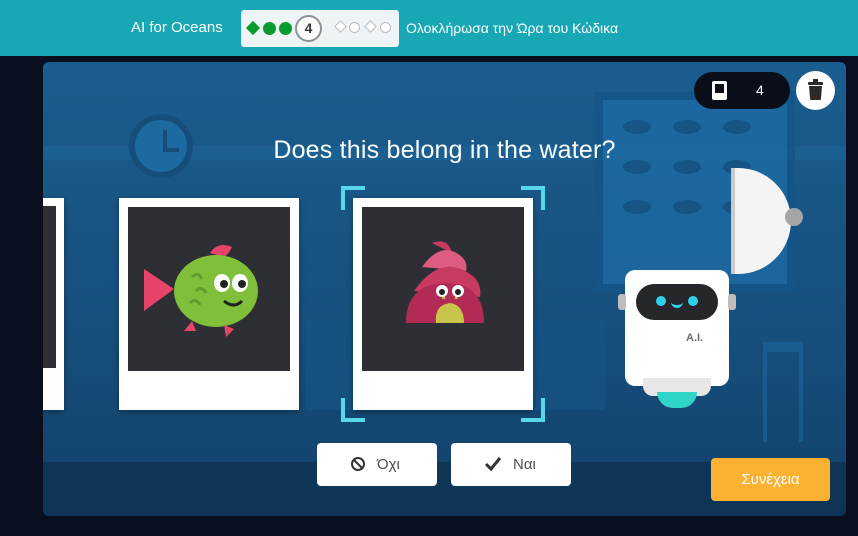  I want to click on hermit-crab-card, so click(443, 304).